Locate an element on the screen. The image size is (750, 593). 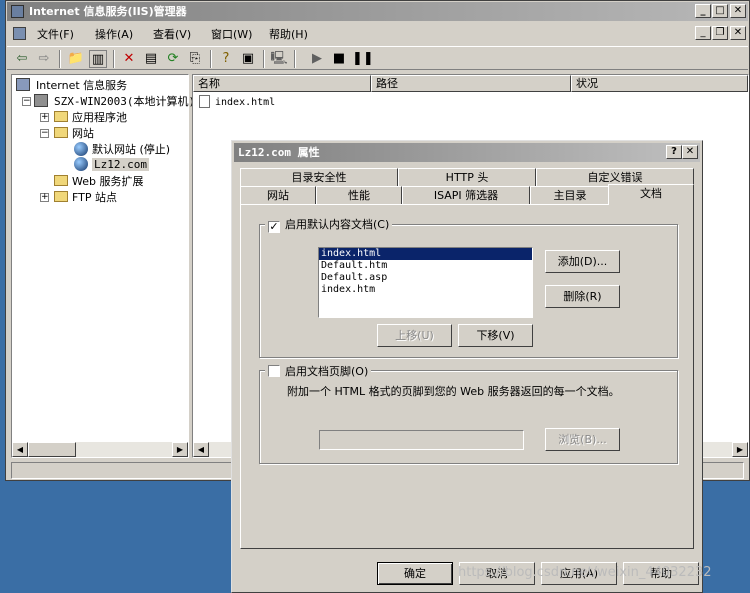
toolbar: ⇦ ⇨ 📁 ▥ ✕ ▤ ⟳ ⎘ ? ▣ 🖳 ▶ ■ ❚❚ is located at coordinates (377, 58).